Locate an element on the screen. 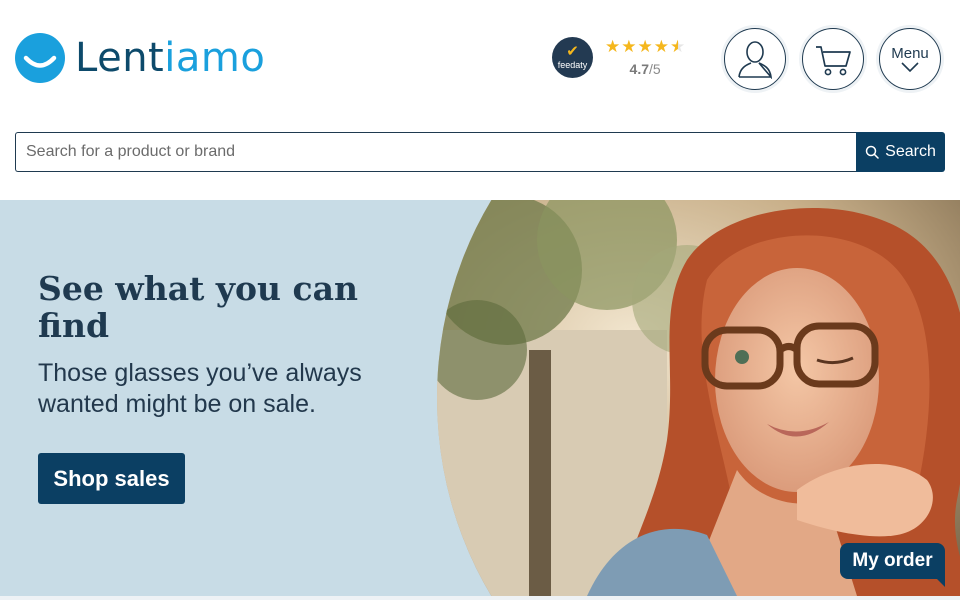 The height and width of the screenshot is (600, 960). rating-stars: ★ ★ ★ ★ ★ is located at coordinates (645, 46).